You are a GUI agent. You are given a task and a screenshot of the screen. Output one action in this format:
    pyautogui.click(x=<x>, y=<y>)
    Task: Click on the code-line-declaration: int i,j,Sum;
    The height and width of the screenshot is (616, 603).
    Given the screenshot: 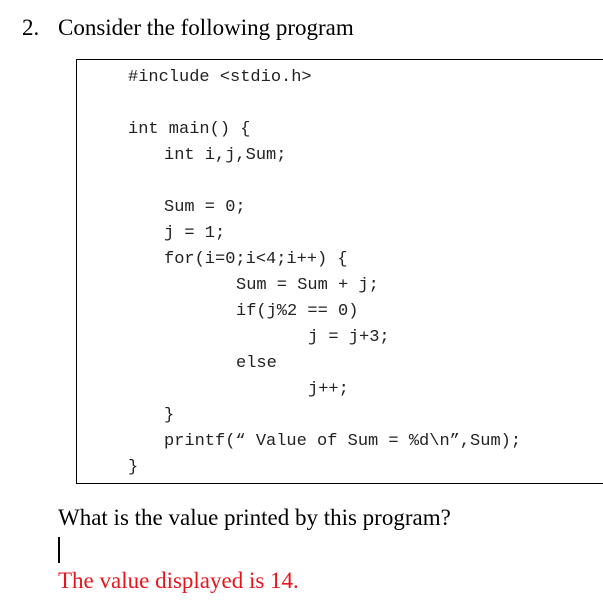 What is the action you would take?
    pyautogui.click(x=225, y=155)
    